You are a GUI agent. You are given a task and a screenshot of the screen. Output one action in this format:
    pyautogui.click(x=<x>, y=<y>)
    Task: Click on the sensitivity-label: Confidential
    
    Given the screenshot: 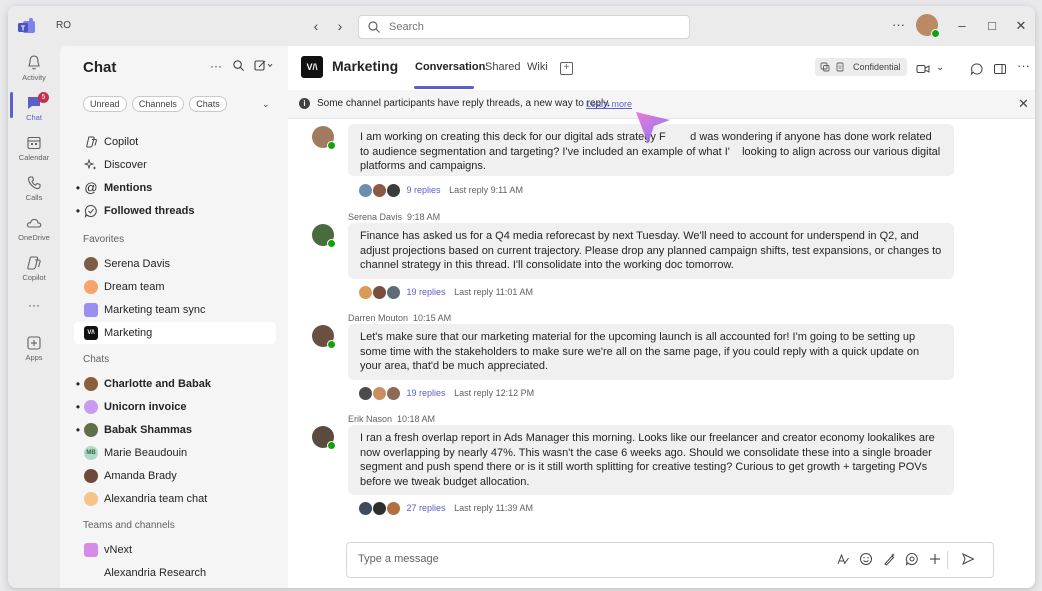 What is the action you would take?
    pyautogui.click(x=861, y=67)
    